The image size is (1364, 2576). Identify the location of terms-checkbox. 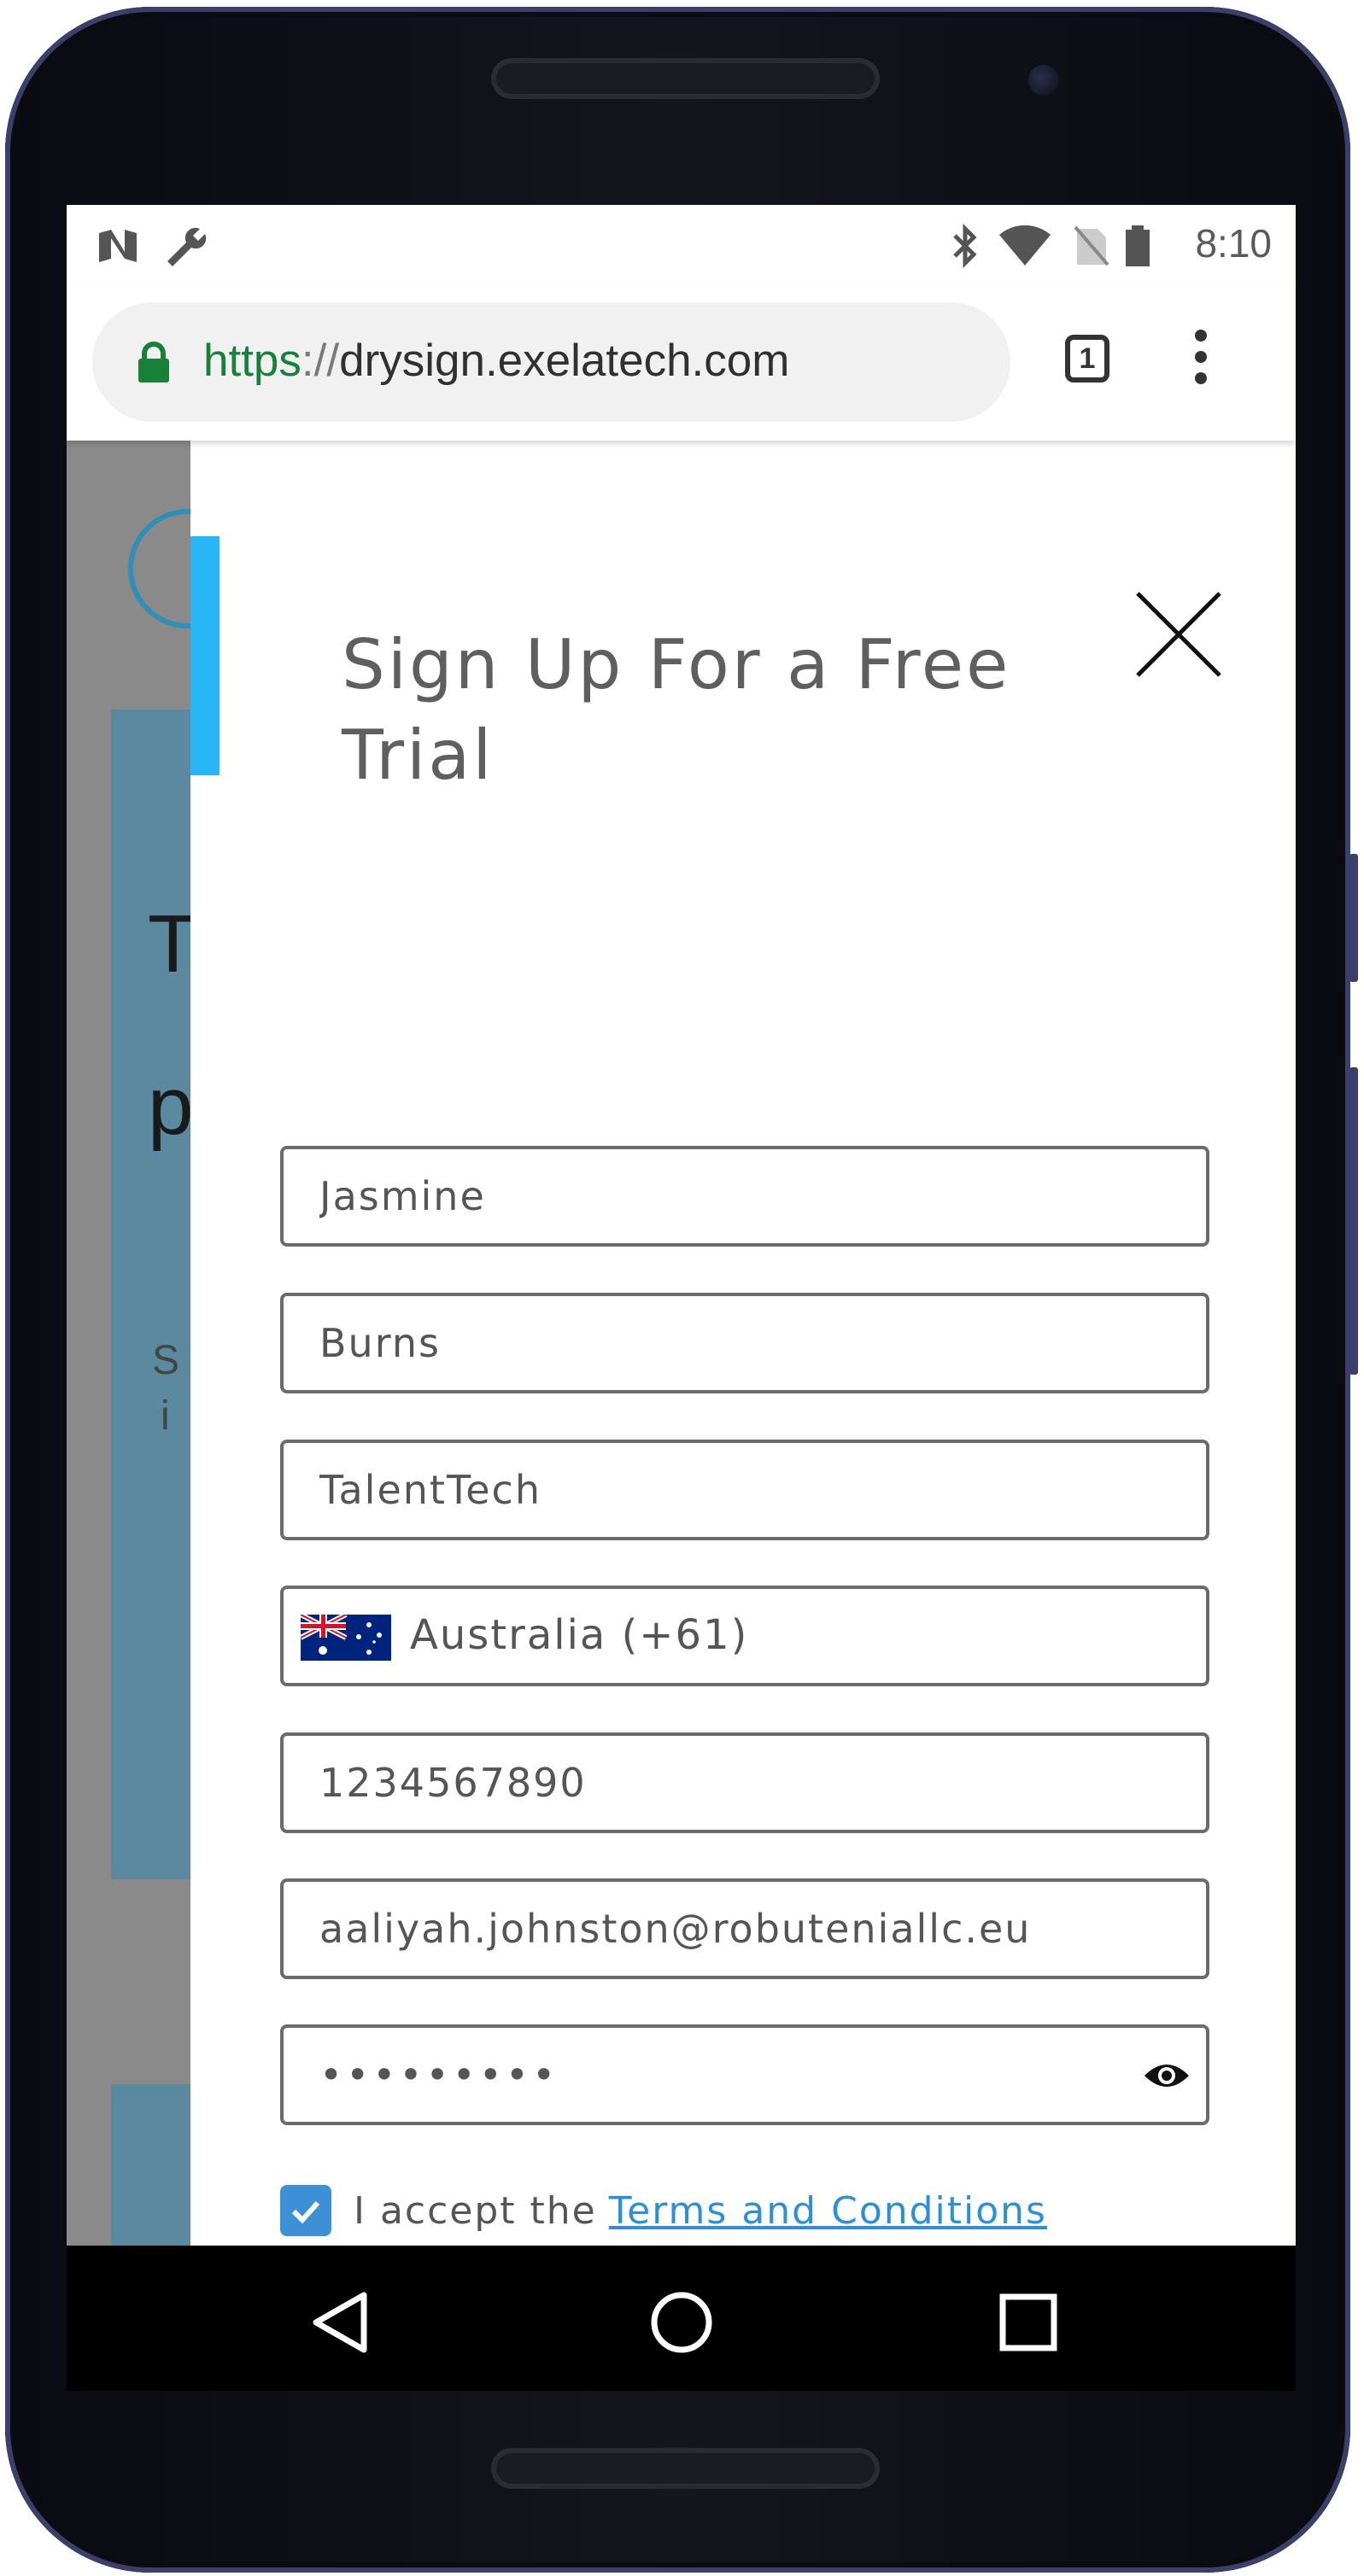
(305, 2210).